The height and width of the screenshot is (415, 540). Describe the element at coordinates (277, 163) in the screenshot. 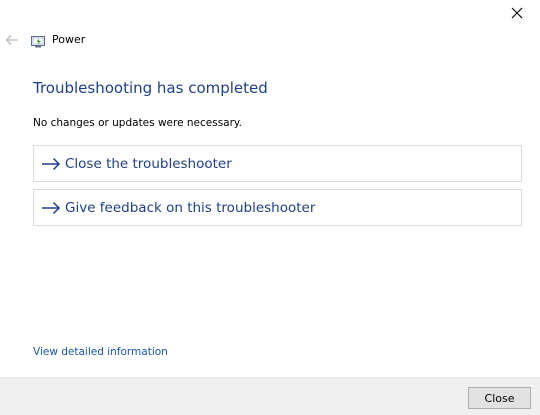

I see `close-troubleshooter-option: Close the troubleshooter` at that location.